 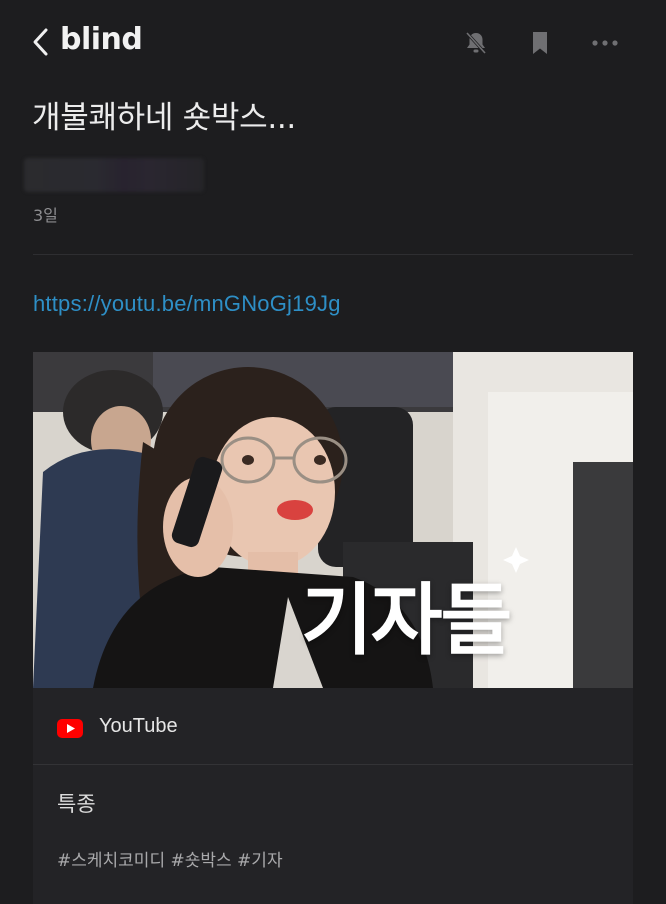 What do you see at coordinates (70, 728) in the screenshot?
I see `youtube-icon` at bounding box center [70, 728].